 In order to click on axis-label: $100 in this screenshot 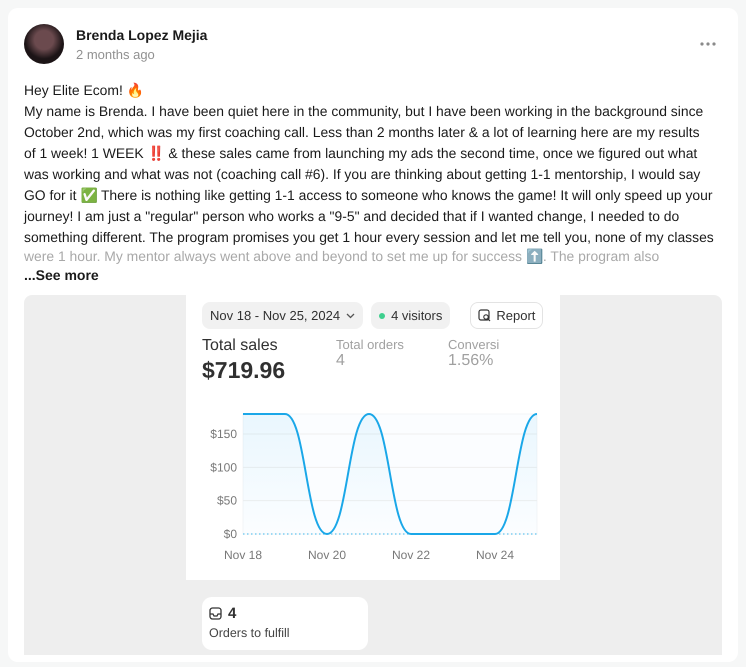, I will do `click(223, 467)`.